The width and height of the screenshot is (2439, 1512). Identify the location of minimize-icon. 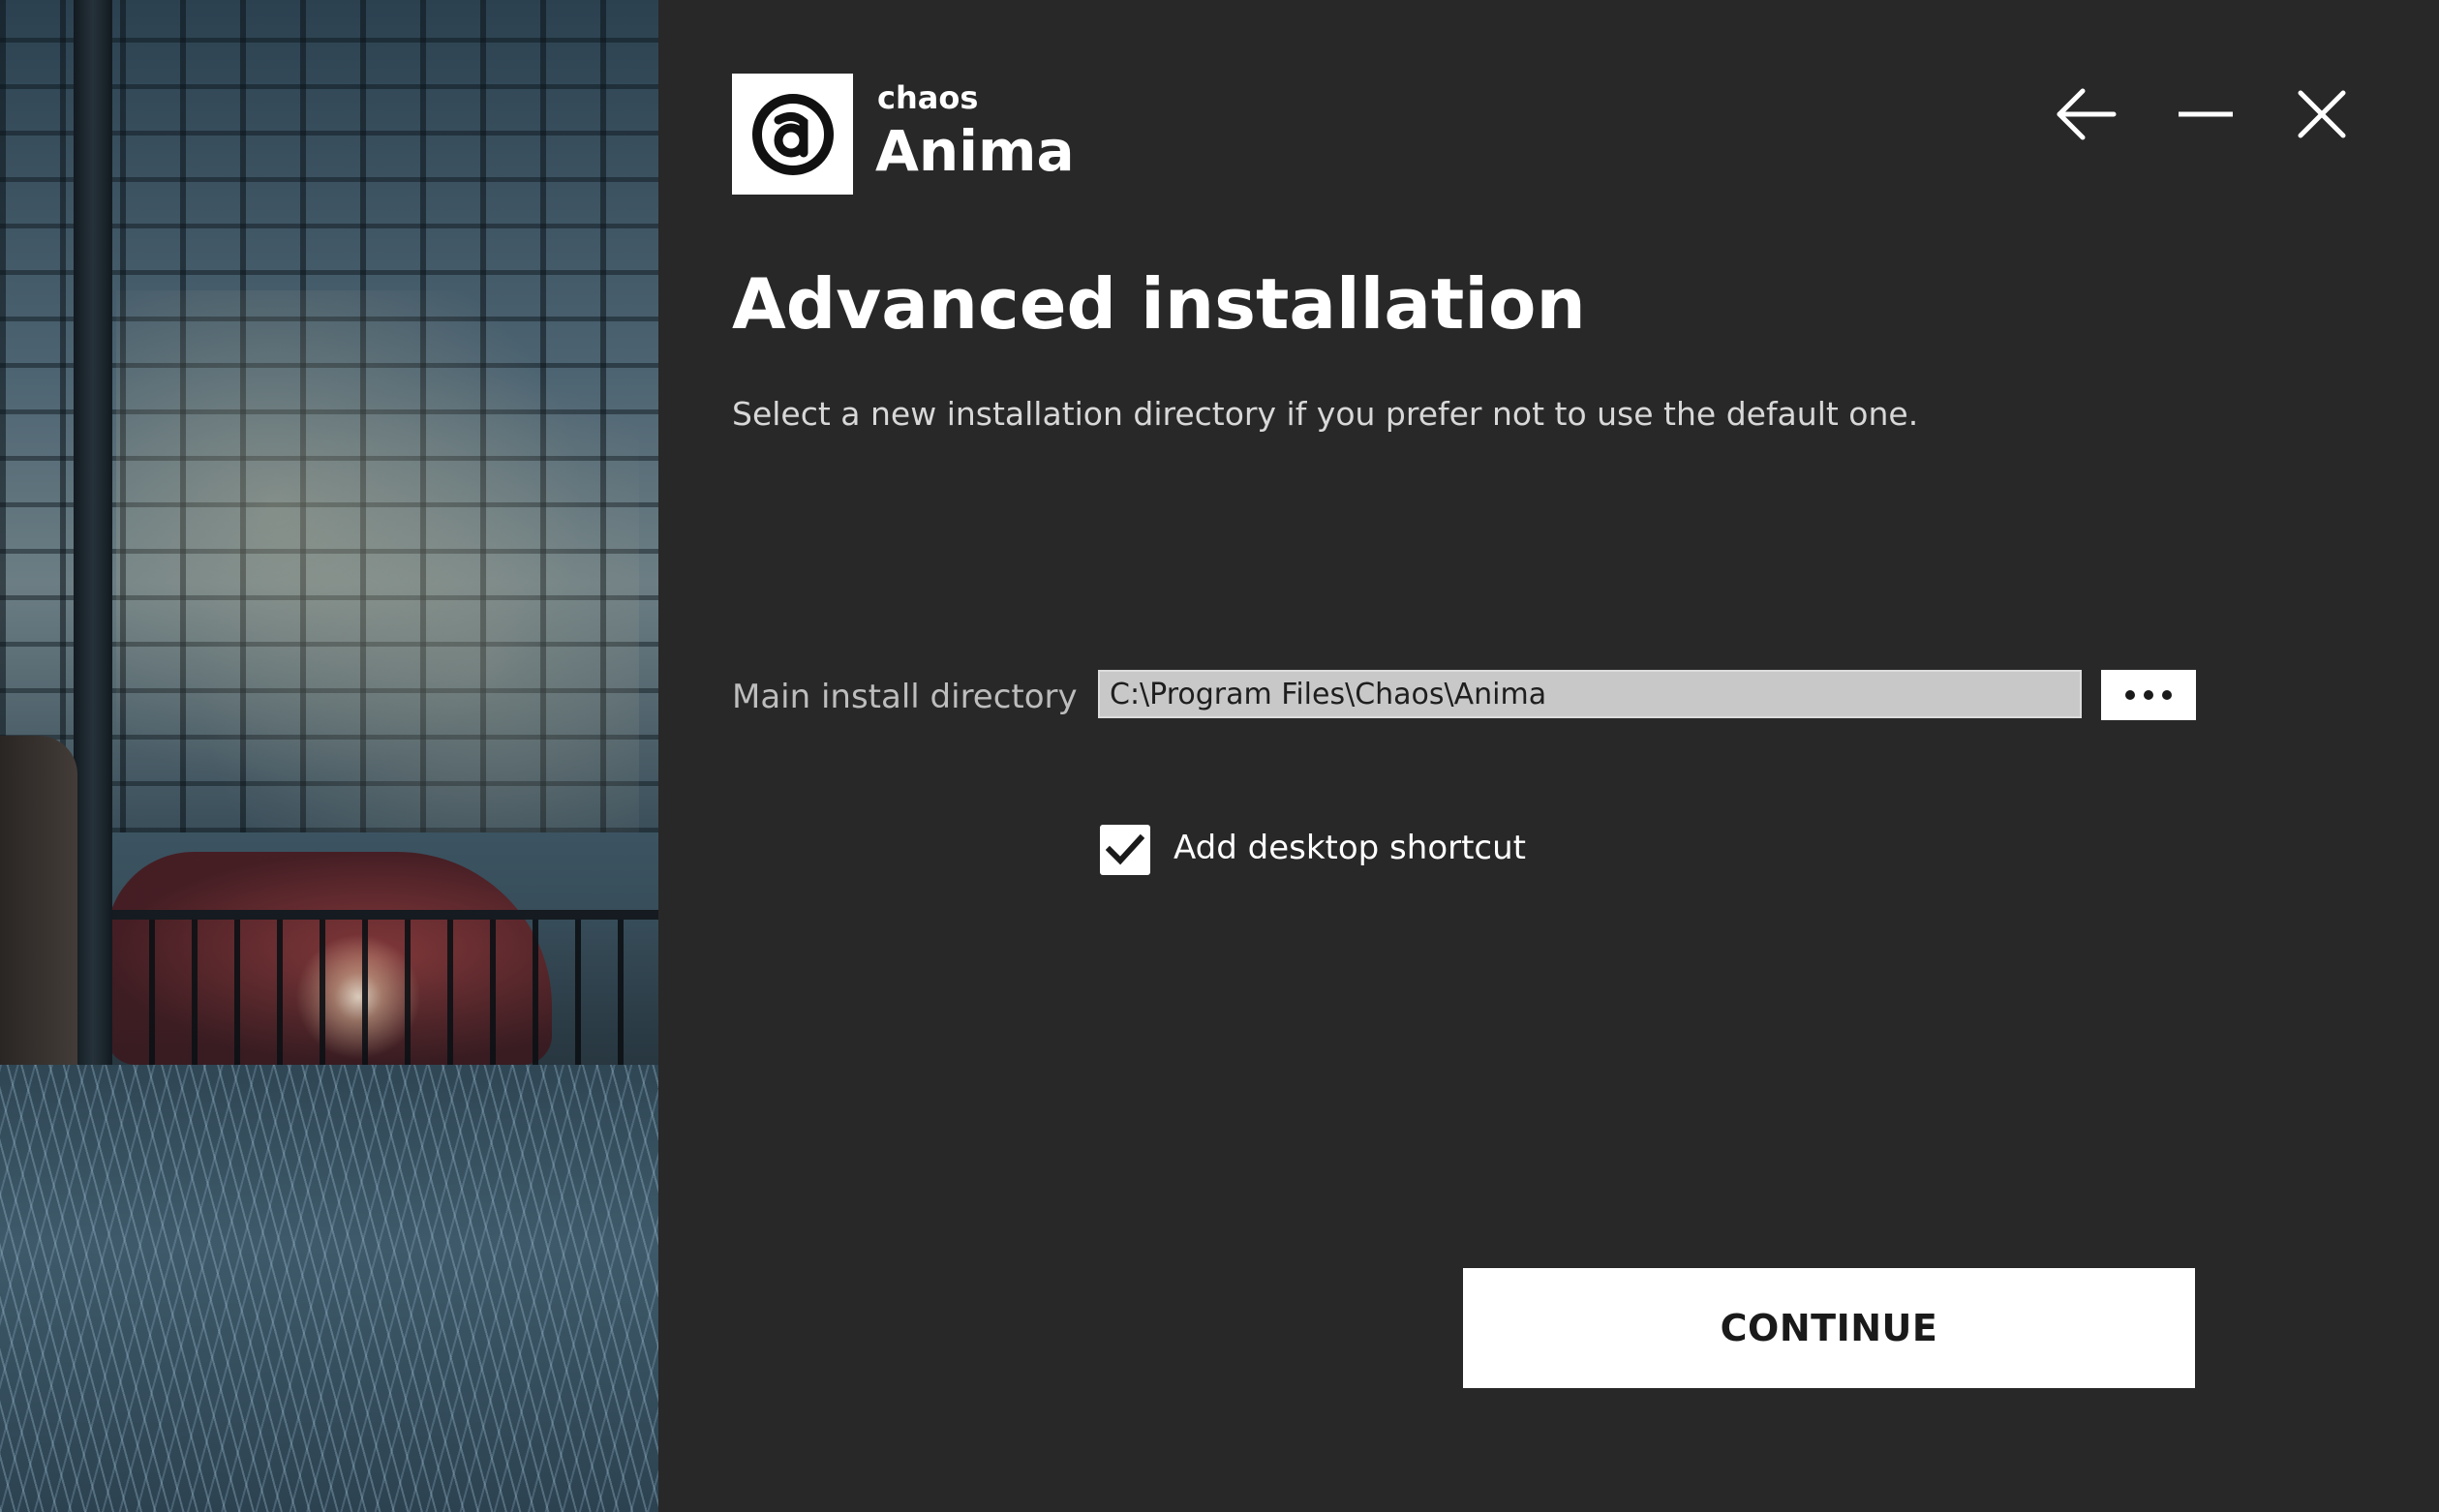
(2206, 114).